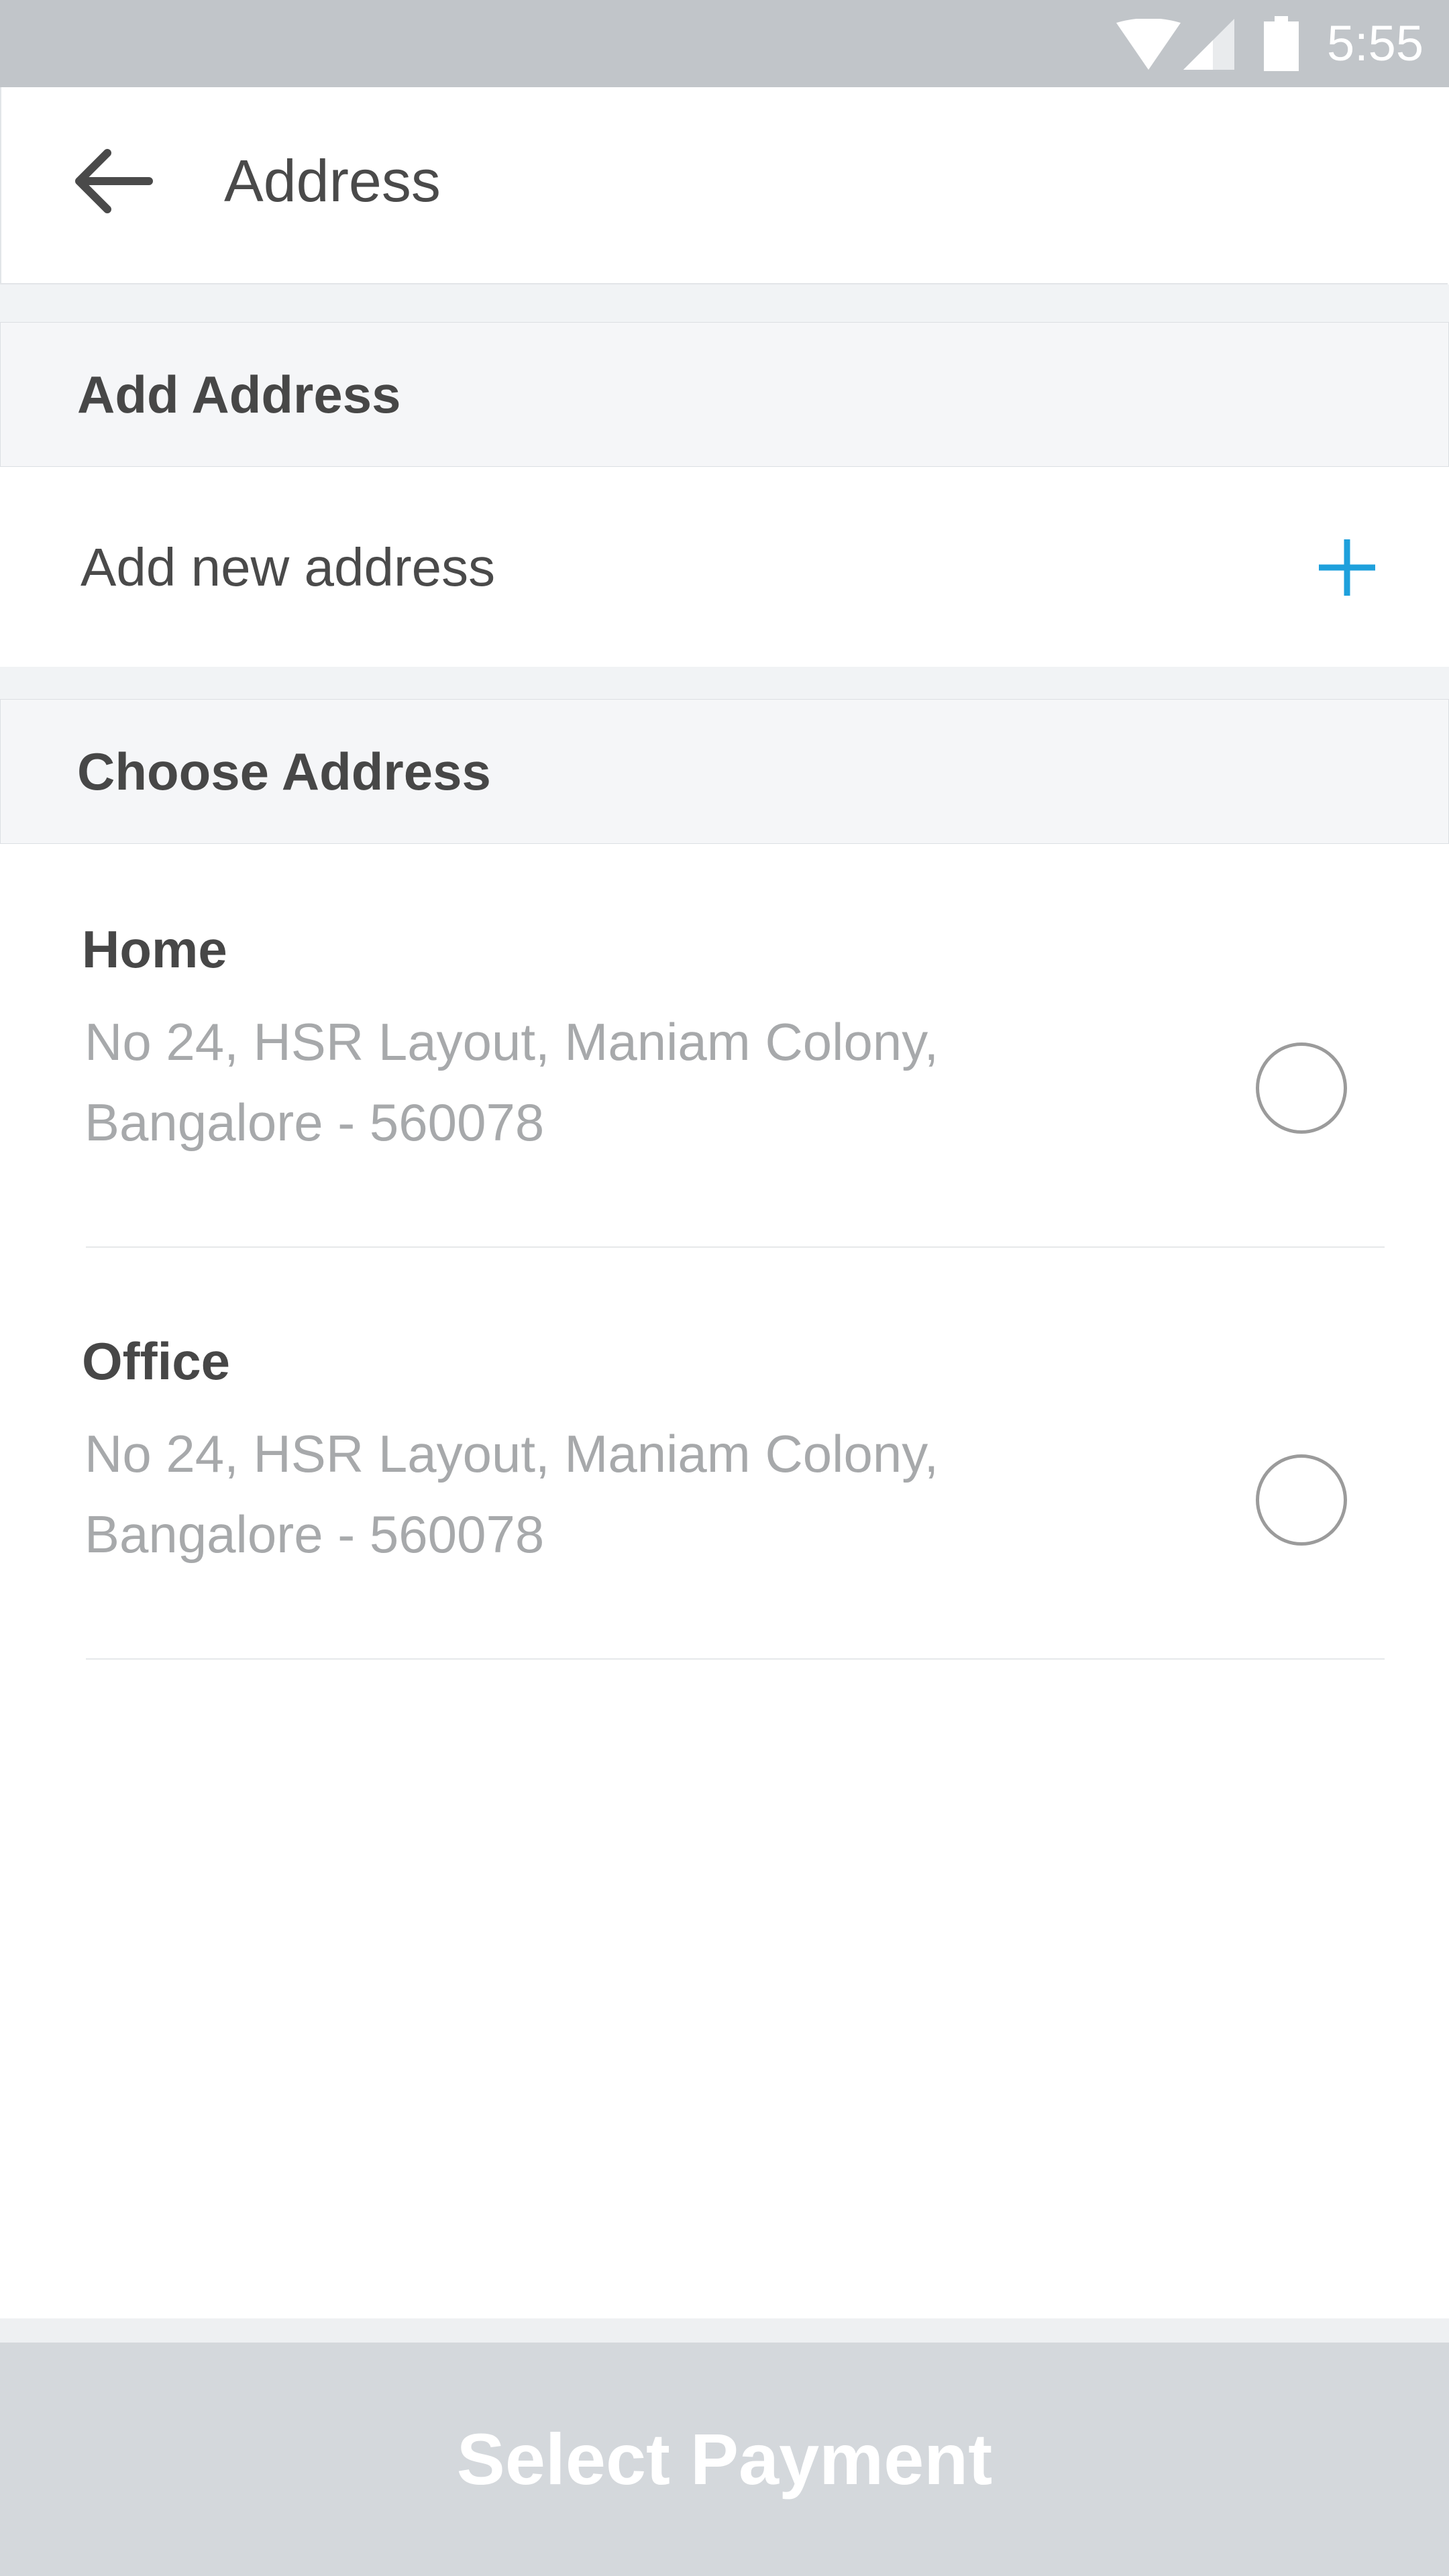  I want to click on address-name: Office, so click(156, 1361).